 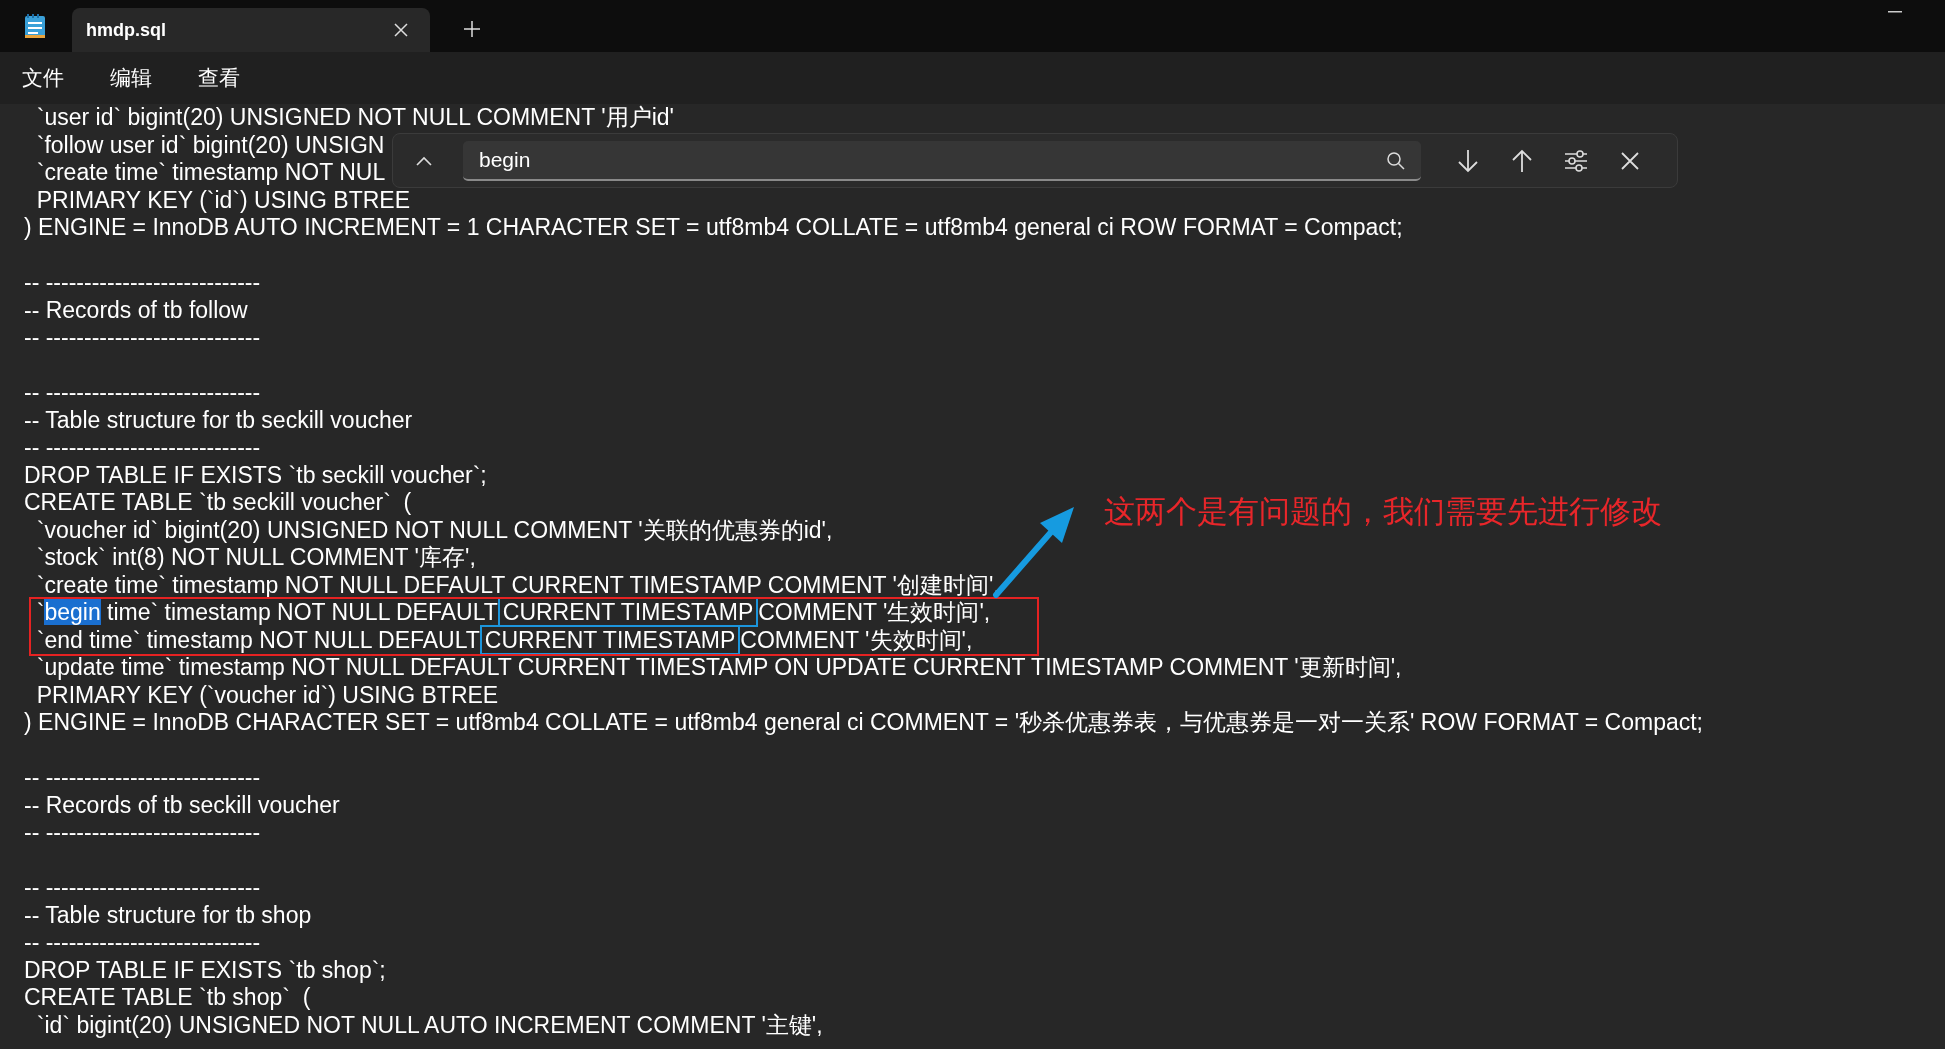 What do you see at coordinates (136, 310) in the screenshot?
I see `code-line: -- Records of tb follow` at bounding box center [136, 310].